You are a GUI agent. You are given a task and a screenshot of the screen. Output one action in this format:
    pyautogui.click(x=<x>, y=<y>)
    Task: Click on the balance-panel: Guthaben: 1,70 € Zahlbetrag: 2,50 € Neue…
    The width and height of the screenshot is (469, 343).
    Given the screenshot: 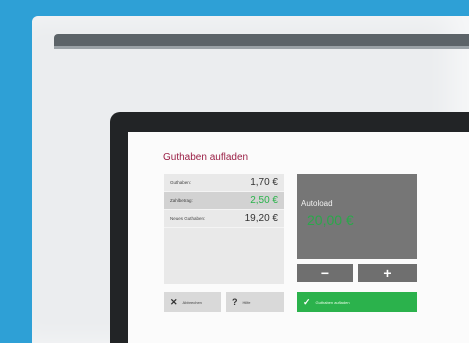 What is the action you would take?
    pyautogui.click(x=224, y=229)
    